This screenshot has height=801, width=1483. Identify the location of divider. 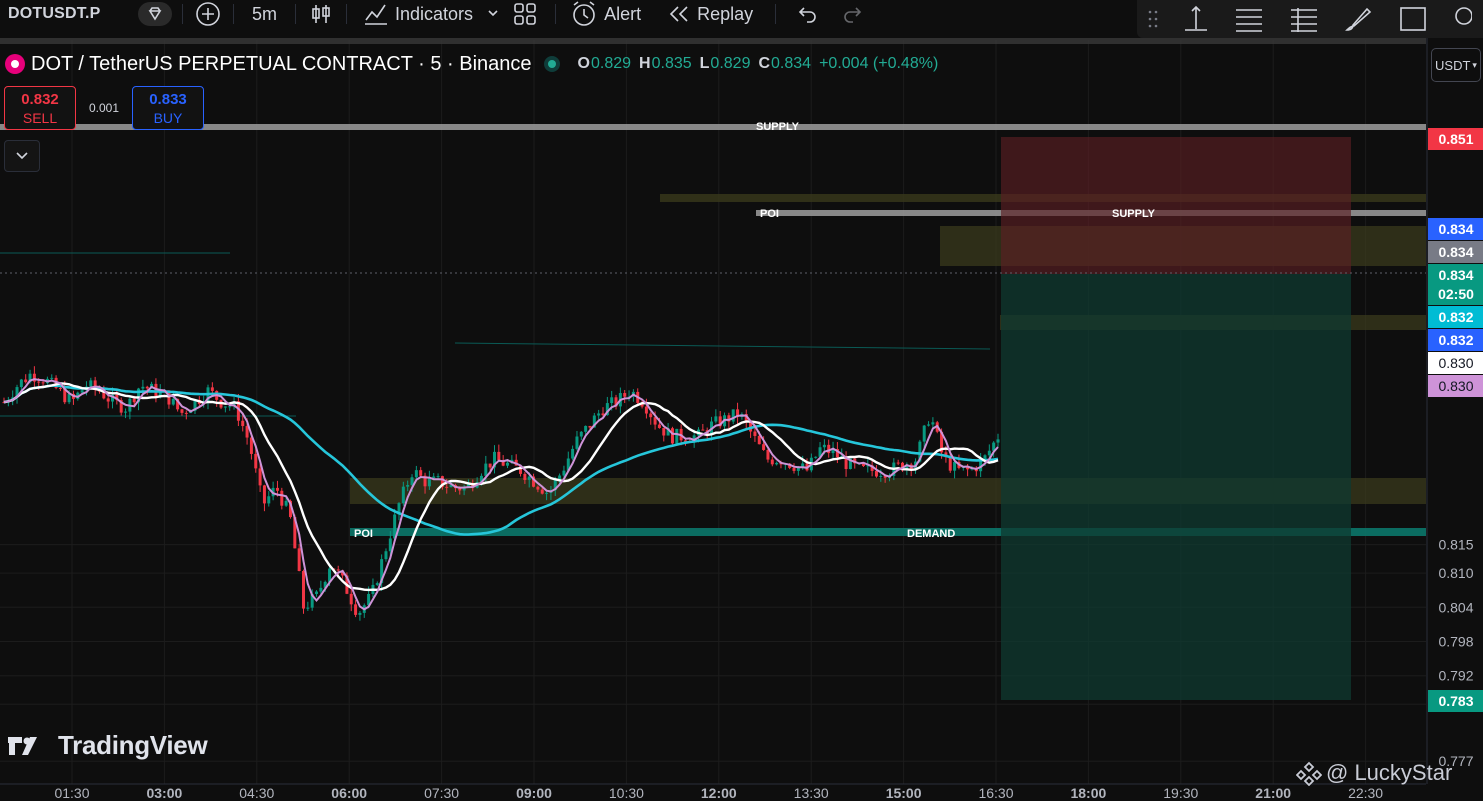
(296, 14).